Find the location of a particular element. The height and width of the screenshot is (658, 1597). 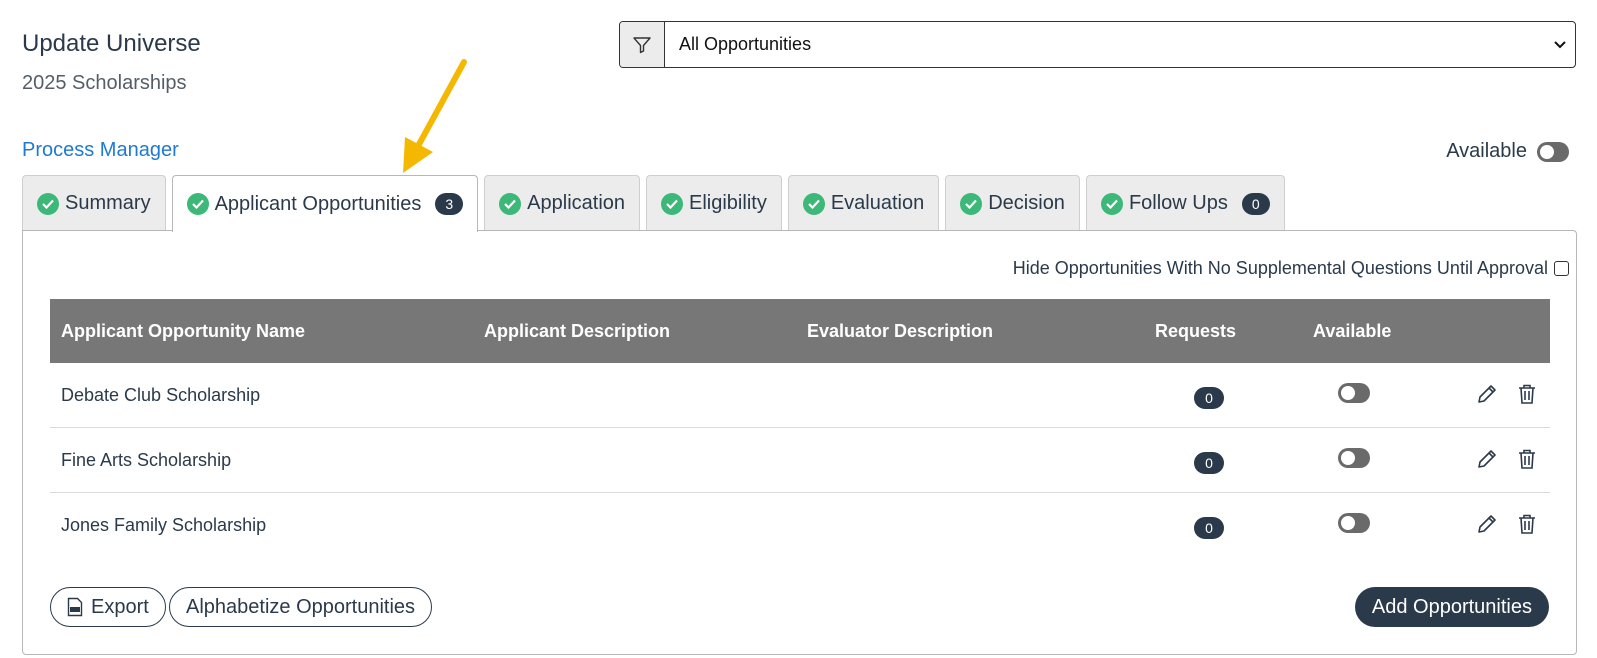

tab-decision: Decision is located at coordinates (1012, 203).